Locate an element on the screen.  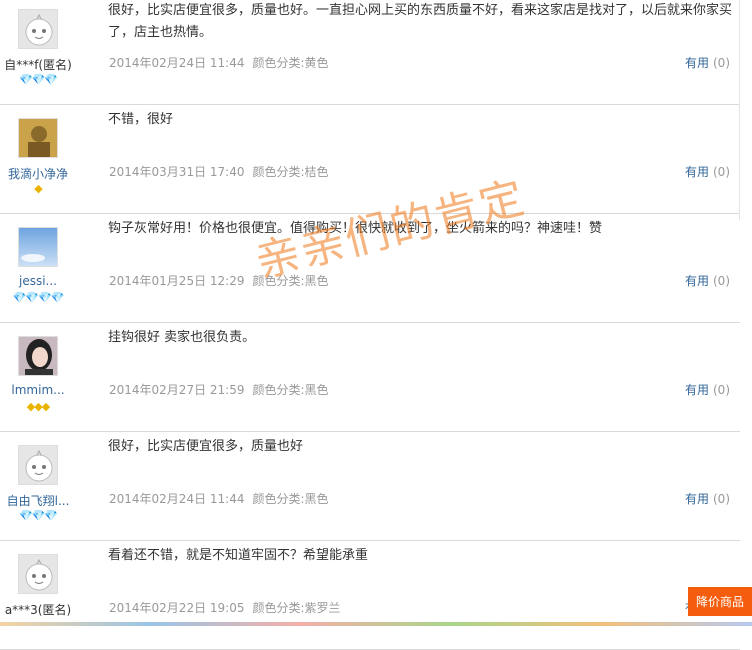
review-content: 看着还不错，就是不知道牢固不？希望能承重 is located at coordinates (238, 555).